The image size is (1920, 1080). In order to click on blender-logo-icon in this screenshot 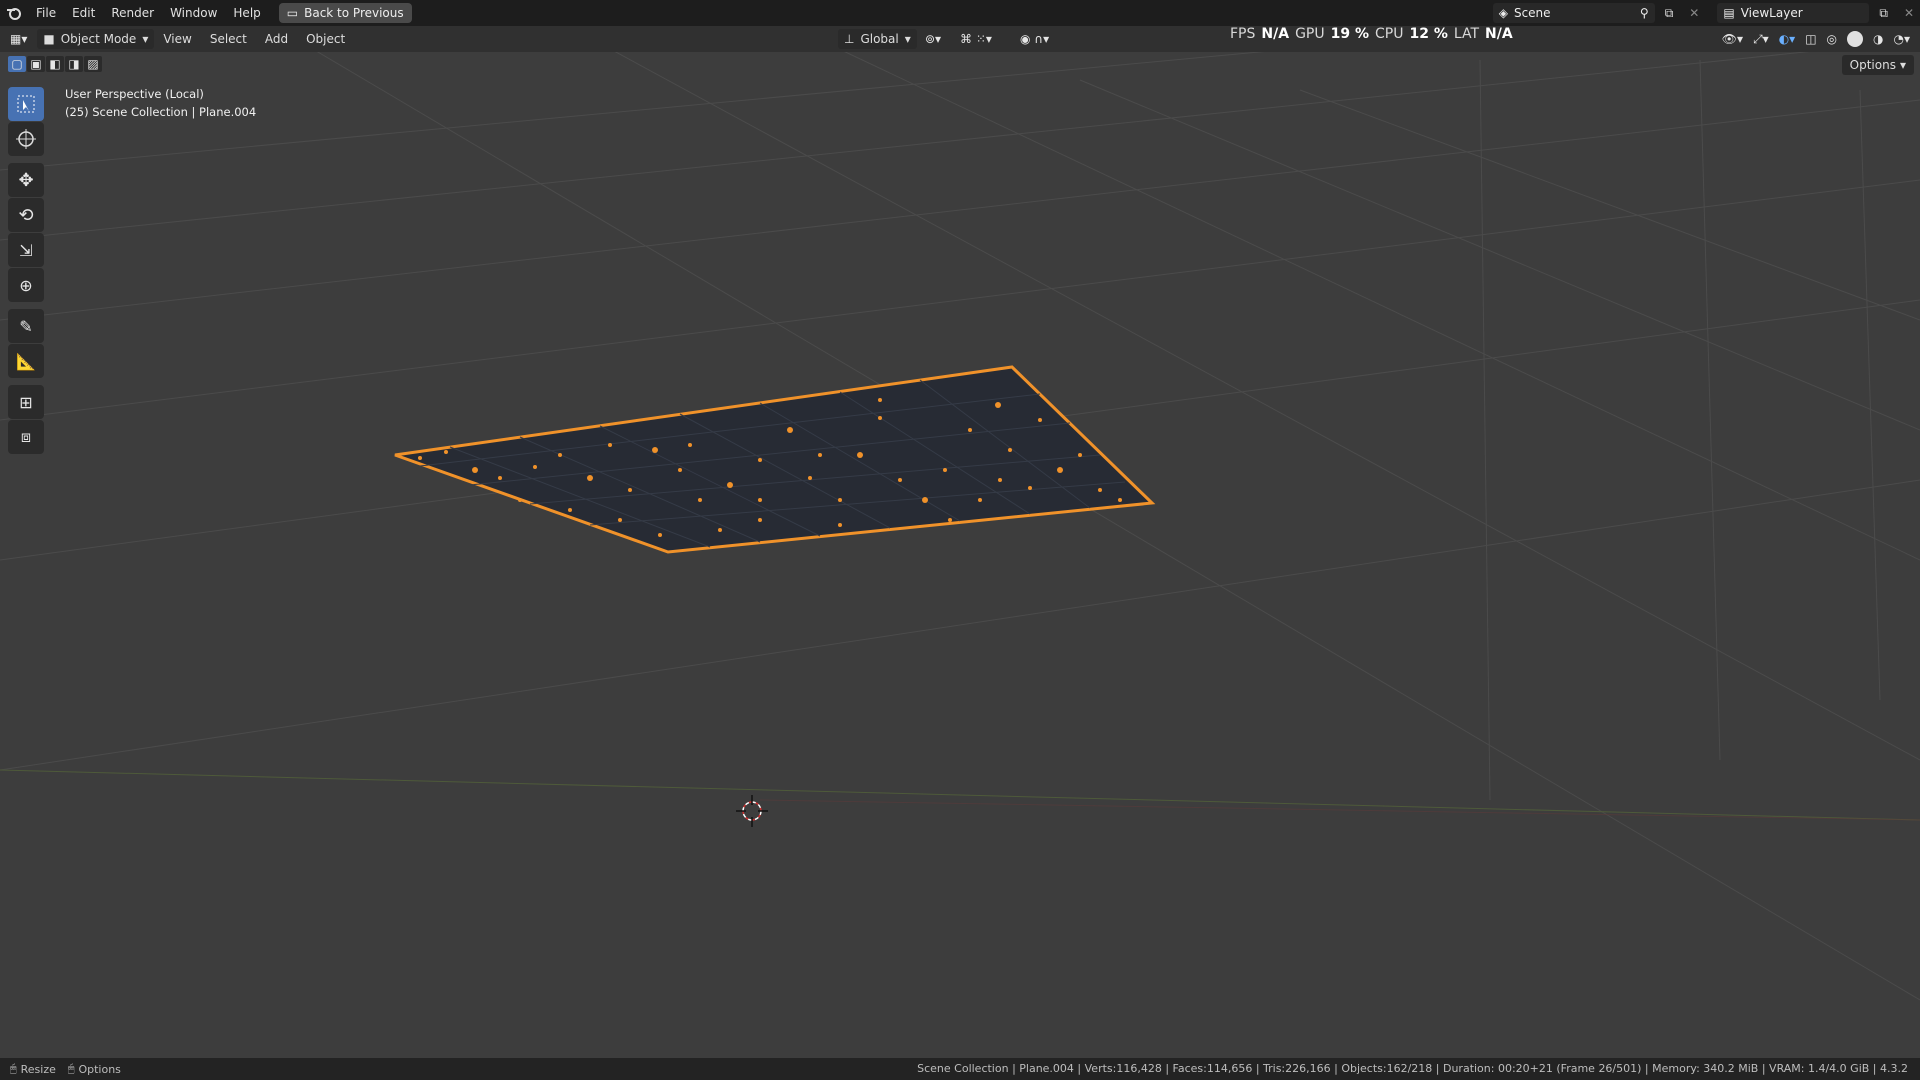, I will do `click(14, 13)`.